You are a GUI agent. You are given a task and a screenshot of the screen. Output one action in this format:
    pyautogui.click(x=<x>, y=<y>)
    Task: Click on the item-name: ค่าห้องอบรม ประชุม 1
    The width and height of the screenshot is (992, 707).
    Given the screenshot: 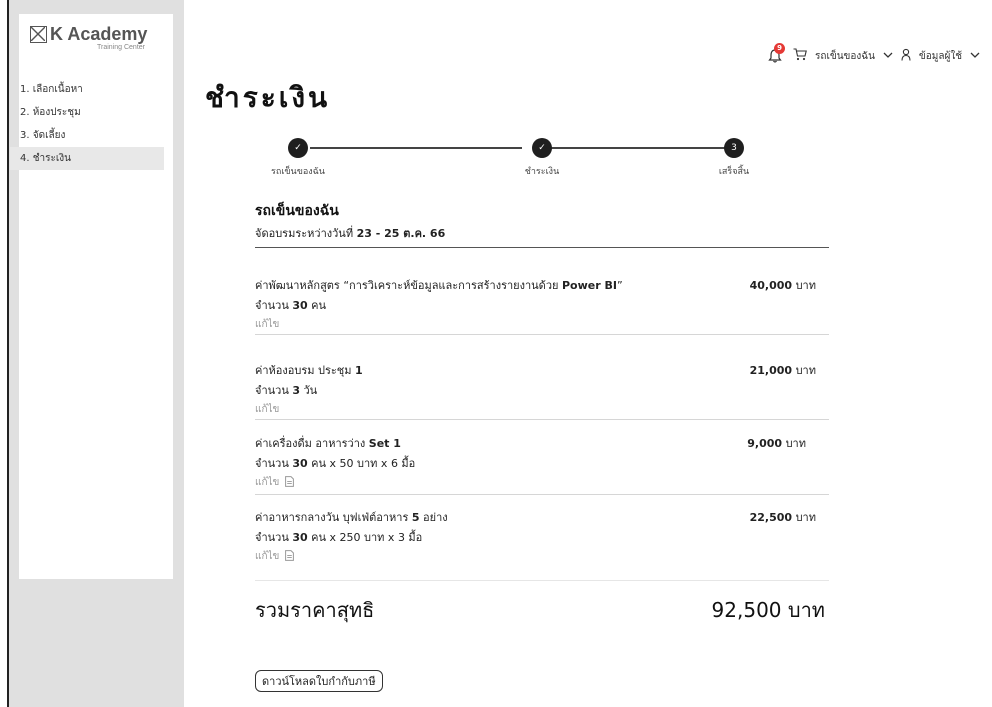 What is the action you would take?
    pyautogui.click(x=309, y=370)
    